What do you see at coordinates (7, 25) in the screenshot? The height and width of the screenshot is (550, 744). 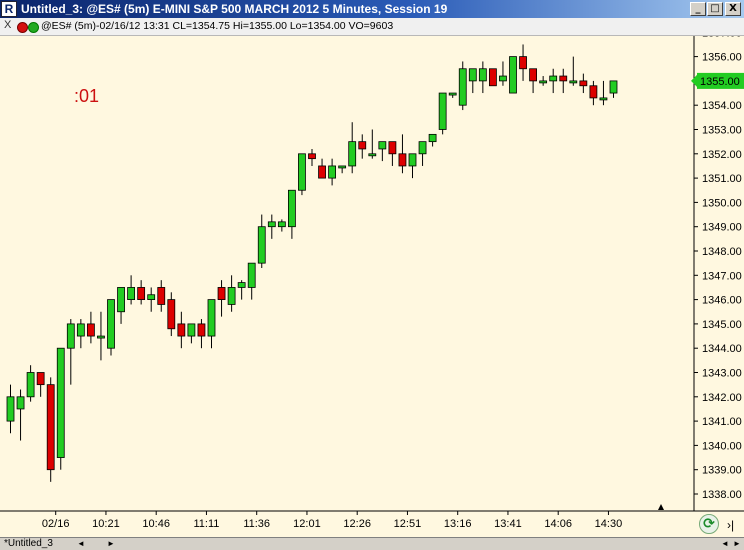 I see `close-chart-icon: X` at bounding box center [7, 25].